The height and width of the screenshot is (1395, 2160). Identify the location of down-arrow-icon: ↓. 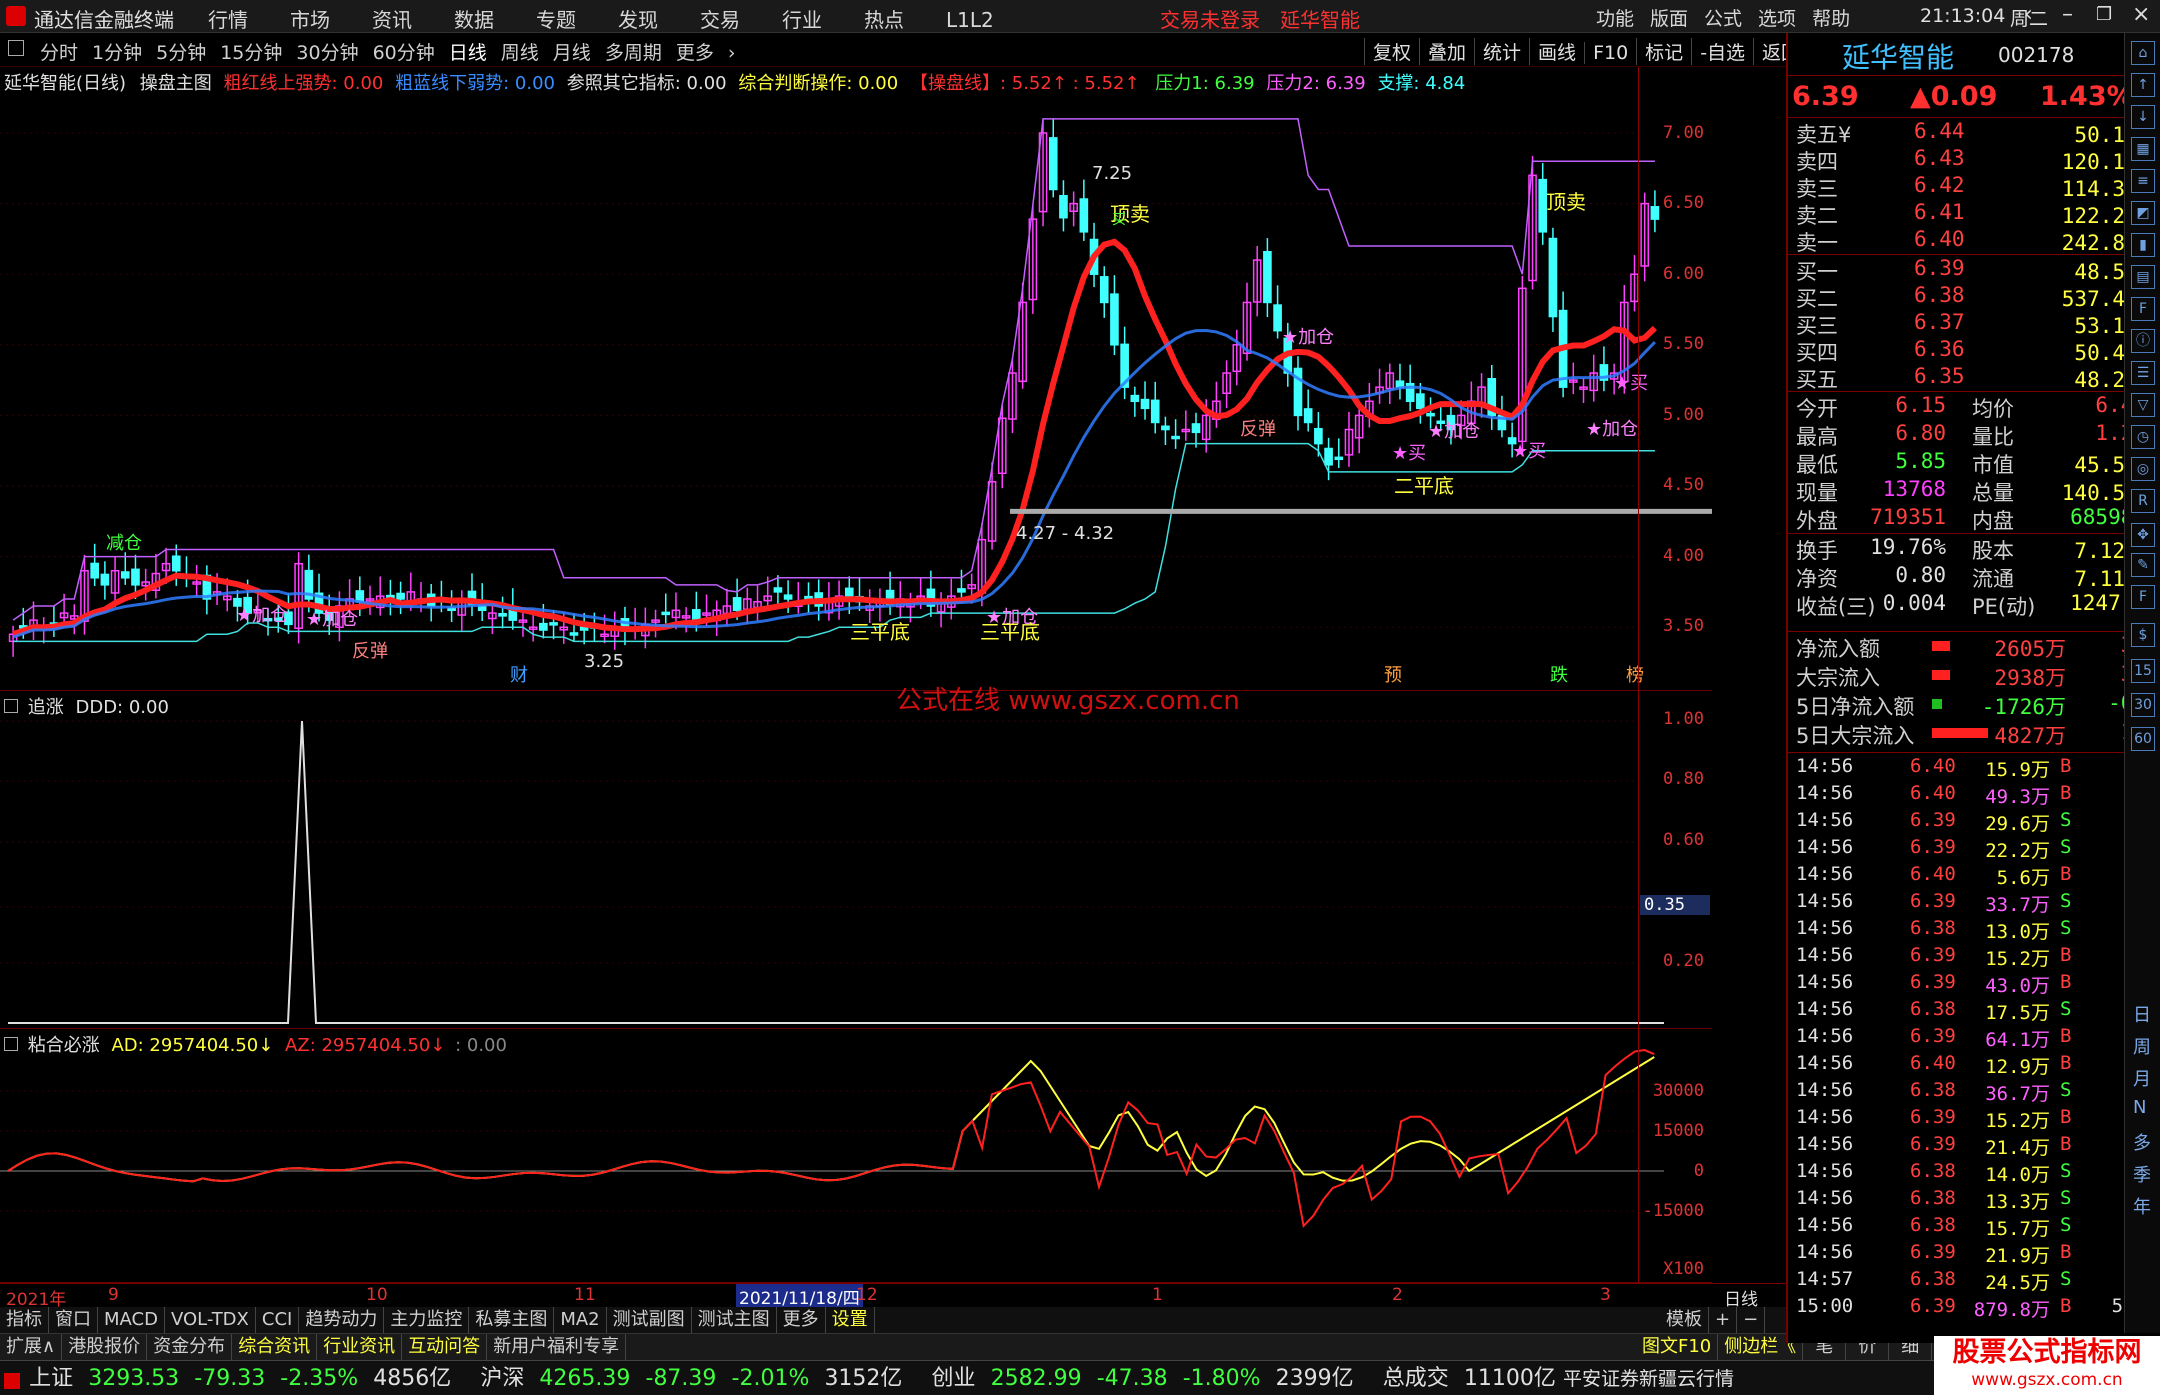
(2143, 117).